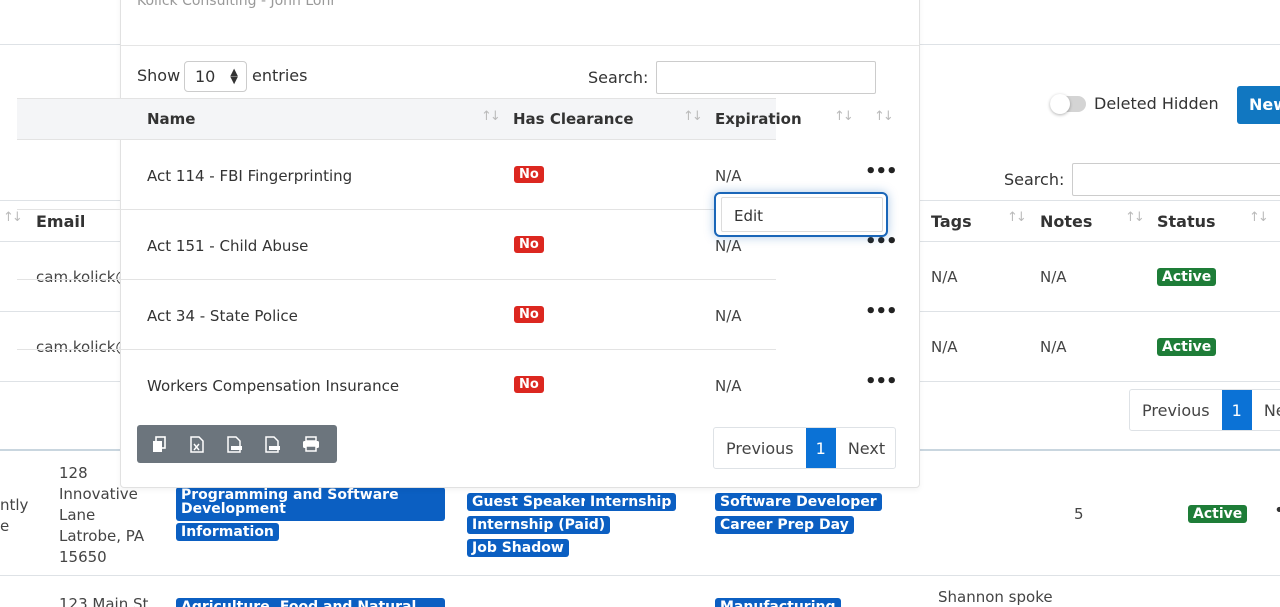 This screenshot has width=1280, height=607. I want to click on bg-search-input, so click(1176, 179).